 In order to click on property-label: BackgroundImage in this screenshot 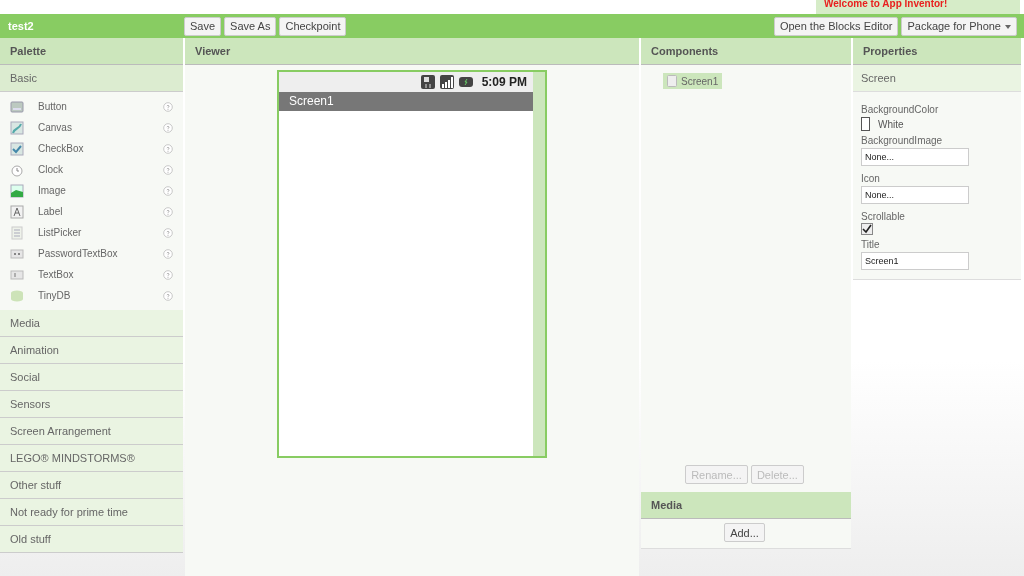, I will do `click(902, 140)`.